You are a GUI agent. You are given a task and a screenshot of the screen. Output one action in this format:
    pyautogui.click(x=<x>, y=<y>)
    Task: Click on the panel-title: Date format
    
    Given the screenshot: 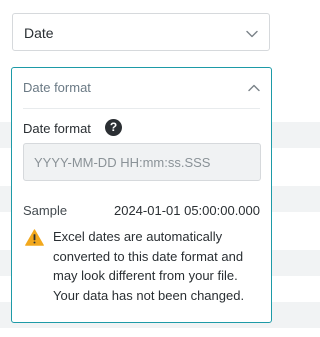 What is the action you would take?
    pyautogui.click(x=57, y=87)
    